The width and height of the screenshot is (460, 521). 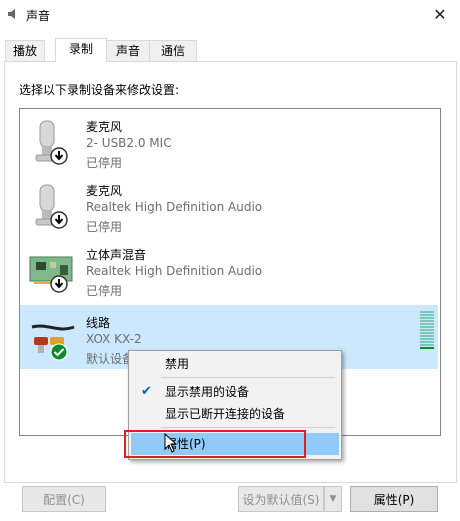 What do you see at coordinates (229, 141) in the screenshot?
I see `device-item: 麦克风 2- USB2.0 MIC 已停用` at bounding box center [229, 141].